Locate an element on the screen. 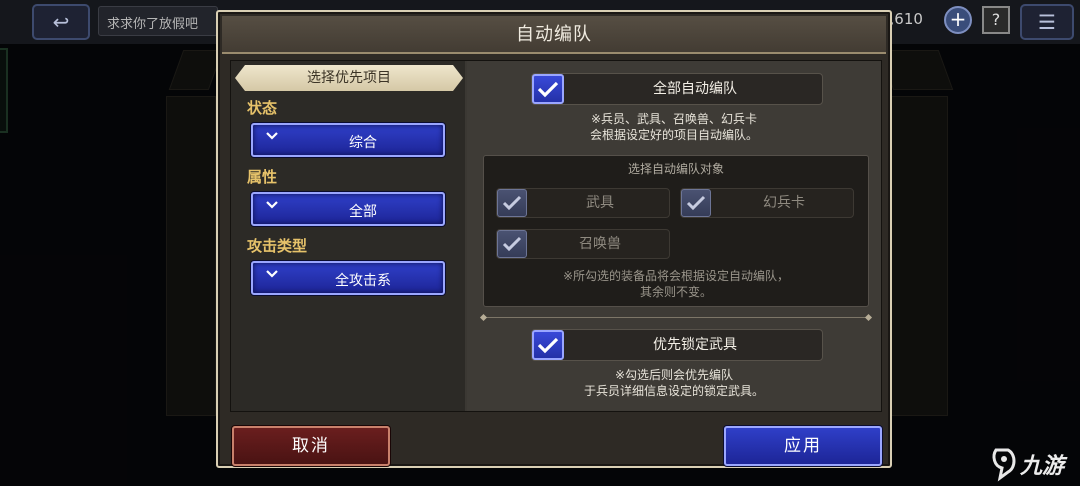  status-value: 综合 is located at coordinates (363, 143).